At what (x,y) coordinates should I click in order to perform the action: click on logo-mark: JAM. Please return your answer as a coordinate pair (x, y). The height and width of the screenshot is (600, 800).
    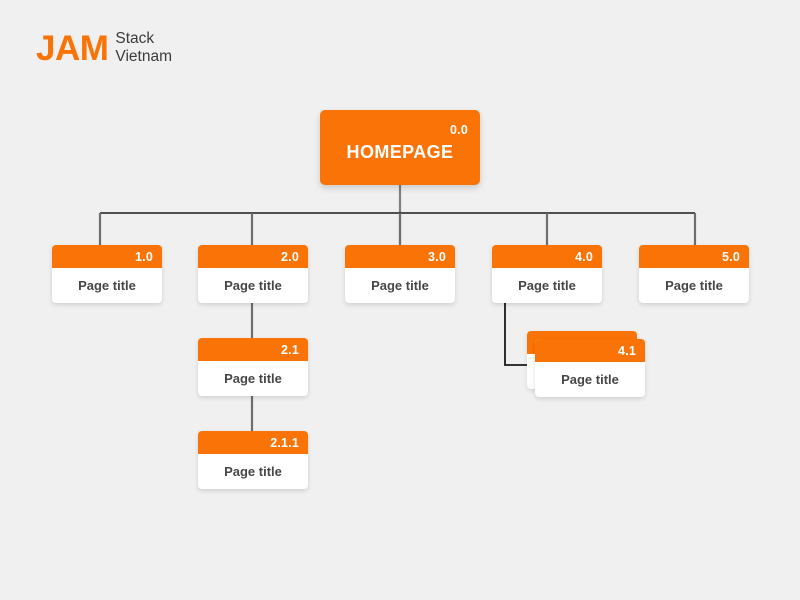
    Looking at the image, I should click on (72, 48).